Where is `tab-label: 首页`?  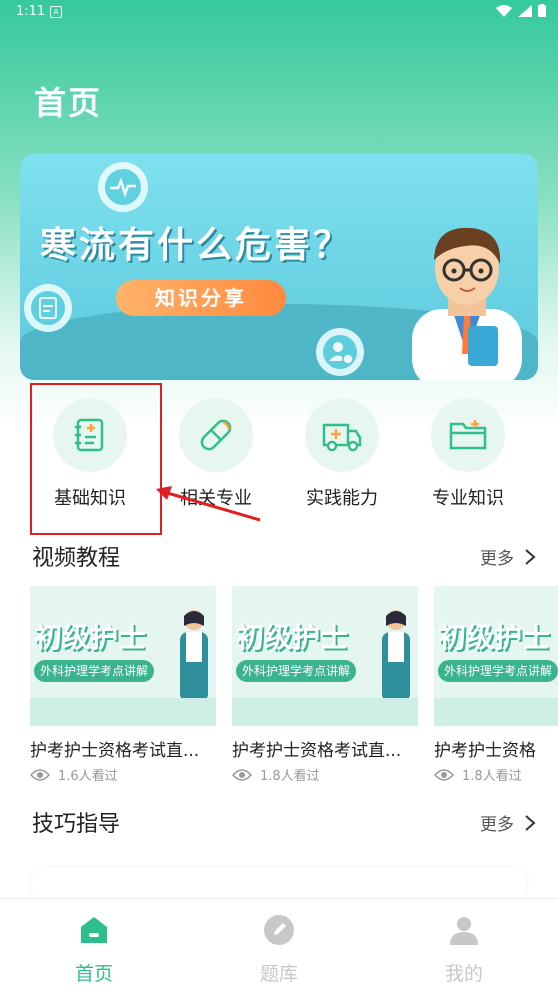 tab-label: 首页 is located at coordinates (93, 974).